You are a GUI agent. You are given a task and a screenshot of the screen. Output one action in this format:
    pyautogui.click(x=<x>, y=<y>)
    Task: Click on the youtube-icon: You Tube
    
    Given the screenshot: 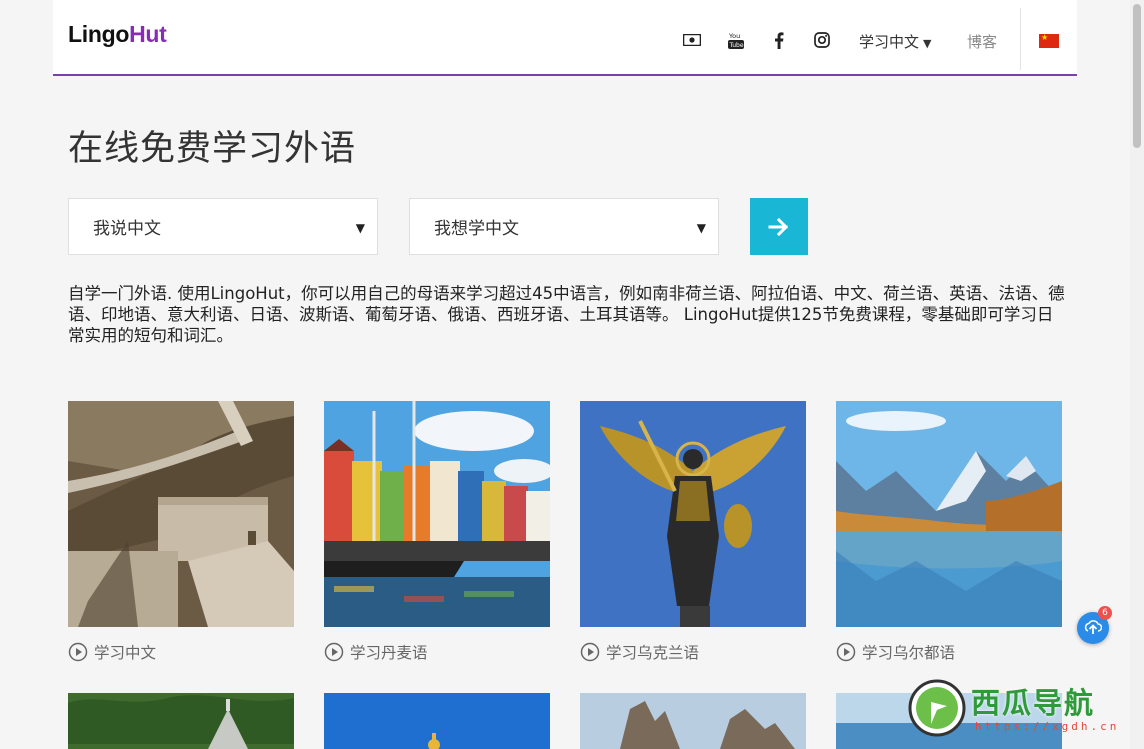 What is the action you would take?
    pyautogui.click(x=736, y=40)
    